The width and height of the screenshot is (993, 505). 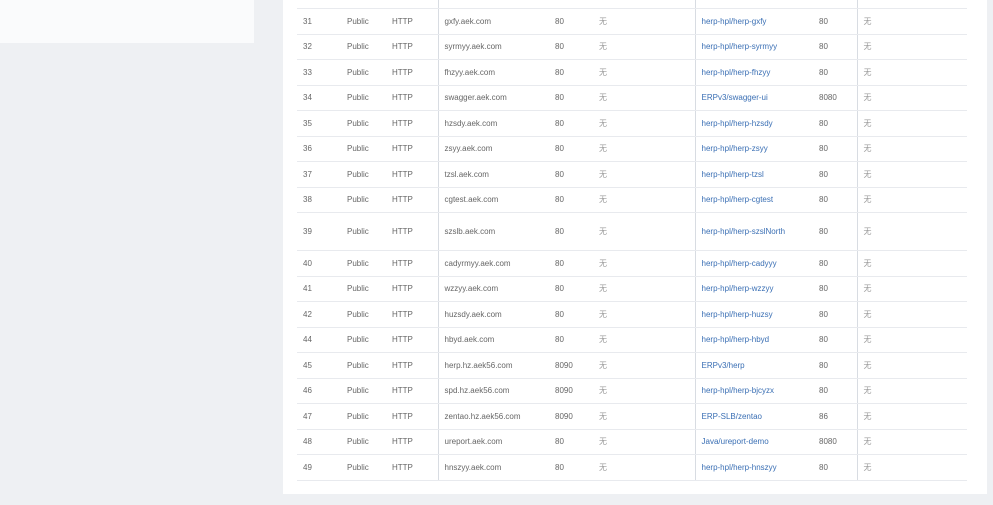 What do you see at coordinates (754, 200) in the screenshot?
I see `target-link: herp-hpl/herp-cgtest` at bounding box center [754, 200].